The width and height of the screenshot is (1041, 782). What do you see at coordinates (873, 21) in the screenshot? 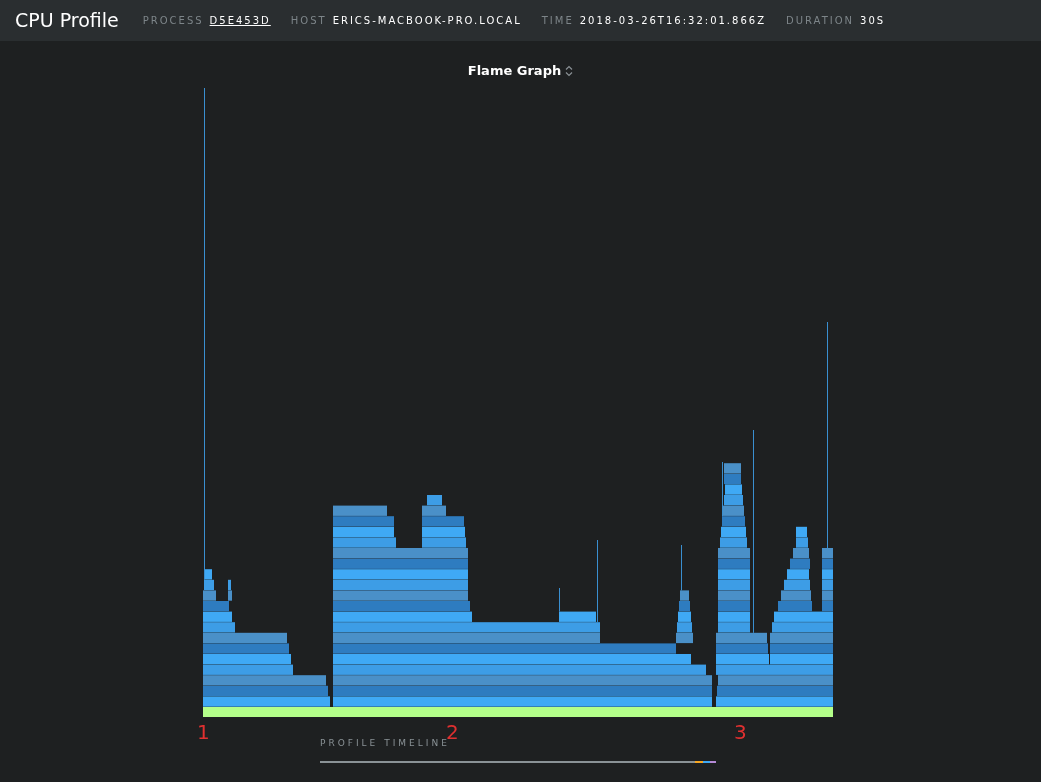
I see `meta-value: 30S` at bounding box center [873, 21].